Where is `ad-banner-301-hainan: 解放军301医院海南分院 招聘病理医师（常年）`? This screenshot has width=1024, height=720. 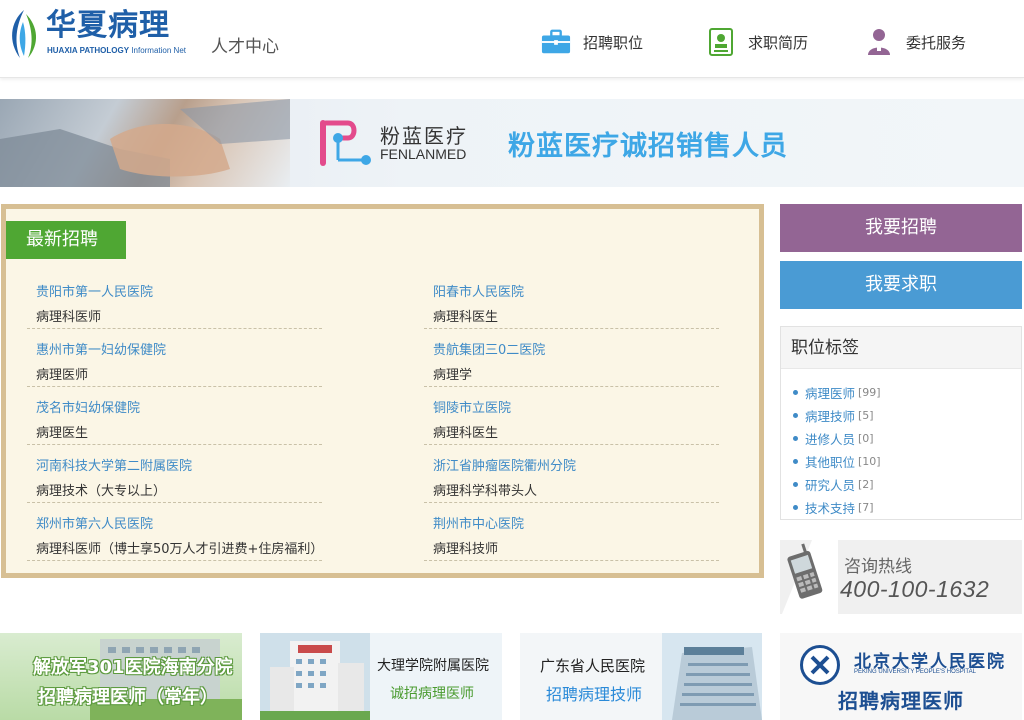 ad-banner-301-hainan: 解放军301医院海南分院 招聘病理医师（常年） is located at coordinates (121, 676).